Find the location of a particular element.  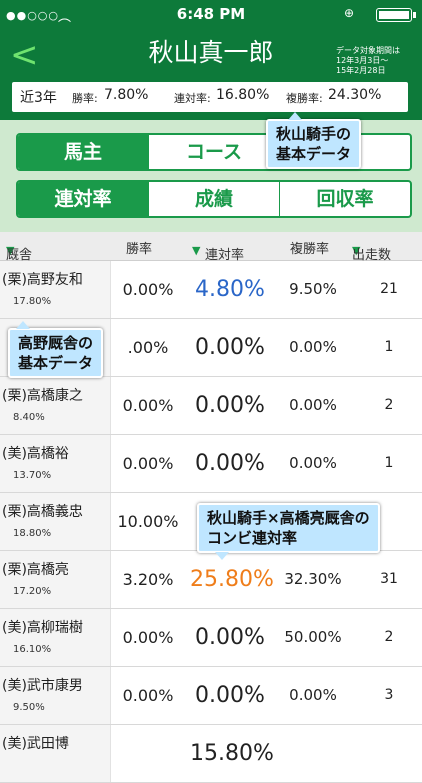

stable-cell: (美)高橋裕 13.70% is located at coordinates (55, 463).